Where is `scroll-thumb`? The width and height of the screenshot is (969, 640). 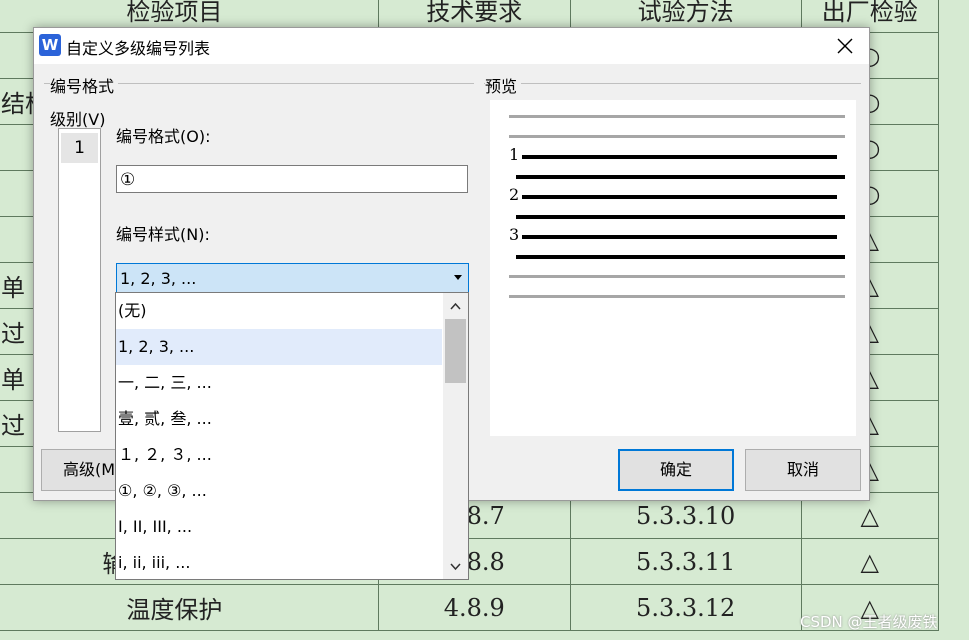
scroll-thumb is located at coordinates (455, 351).